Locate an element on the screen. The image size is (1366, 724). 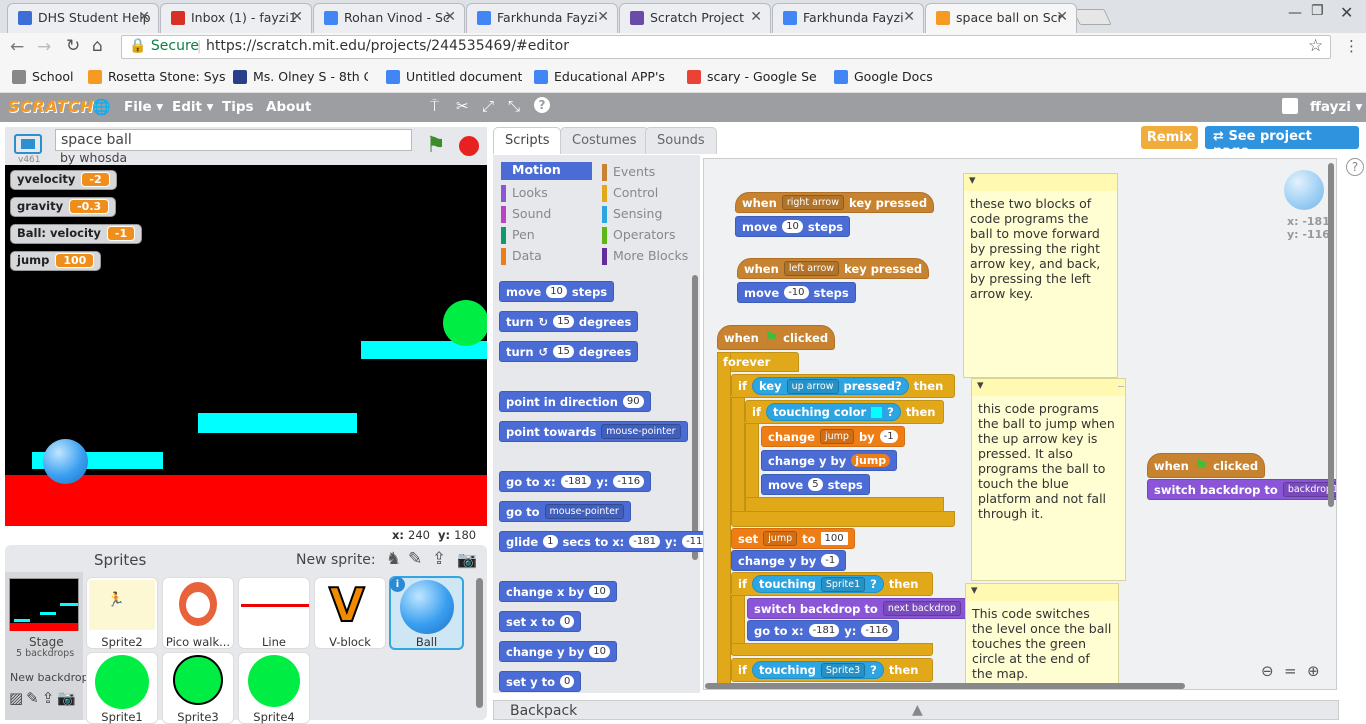
variable-monitor: gravity -0.3 is located at coordinates (63, 207).